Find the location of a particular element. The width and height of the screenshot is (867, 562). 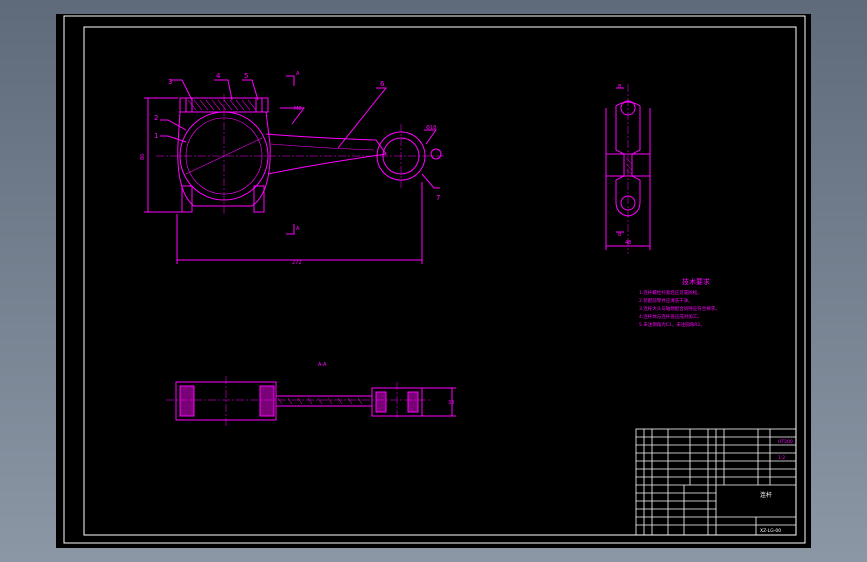

balloon-7: 7 is located at coordinates (438, 198).